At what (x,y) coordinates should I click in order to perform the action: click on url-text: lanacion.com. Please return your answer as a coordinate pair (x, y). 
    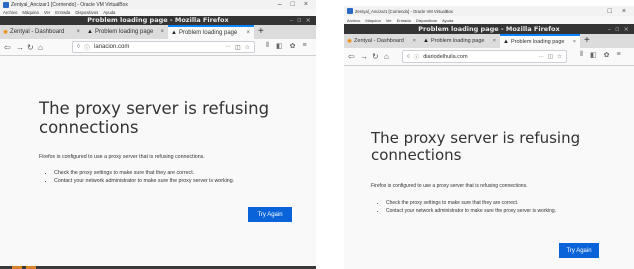
    Looking at the image, I should click on (111, 47).